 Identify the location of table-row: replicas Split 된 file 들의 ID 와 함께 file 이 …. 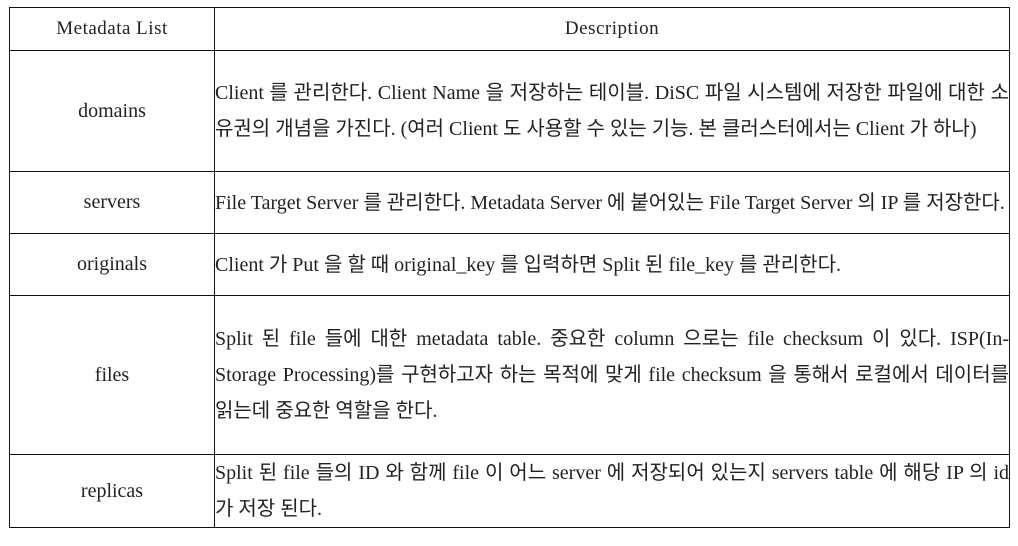
(509, 491).